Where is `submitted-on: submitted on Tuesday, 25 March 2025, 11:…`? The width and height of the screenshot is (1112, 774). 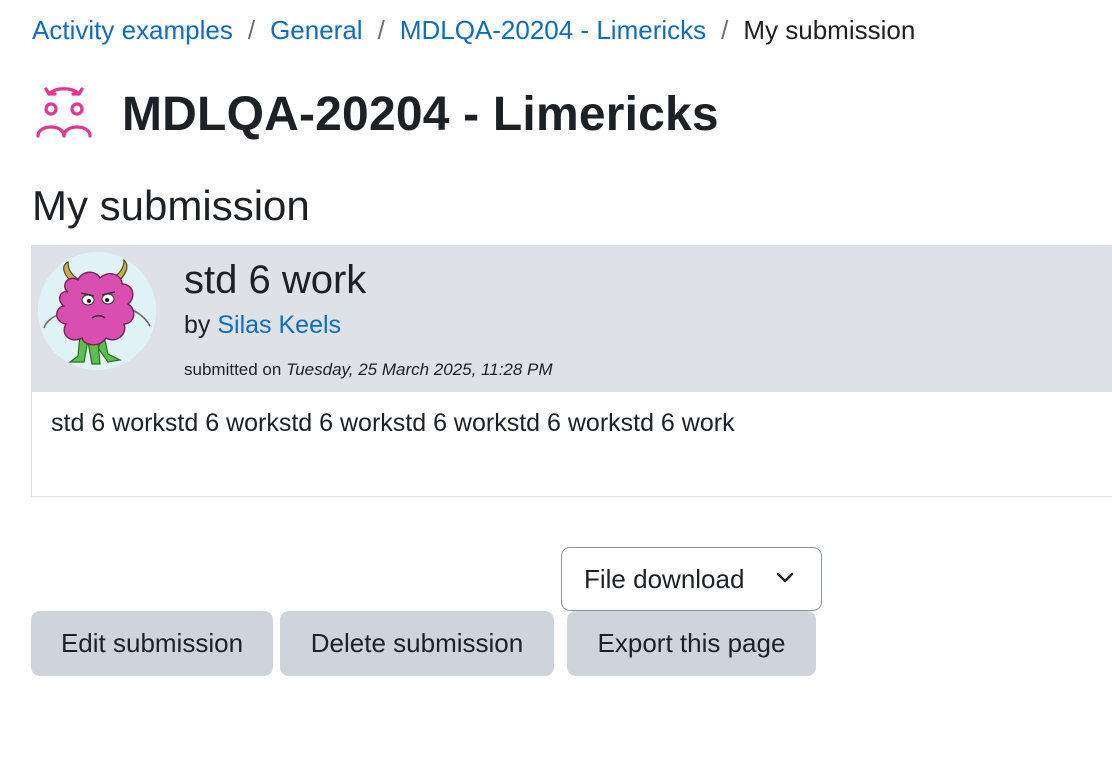
submitted-on: submitted on Tuesday, 25 March 2025, 11:… is located at coordinates (368, 370).